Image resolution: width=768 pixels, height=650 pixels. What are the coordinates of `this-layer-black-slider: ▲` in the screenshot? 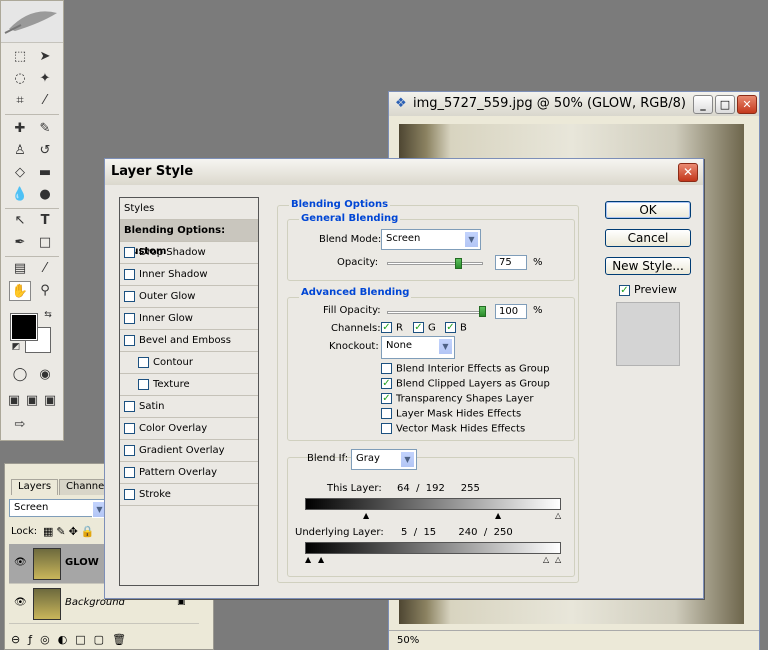 It's located at (366, 516).